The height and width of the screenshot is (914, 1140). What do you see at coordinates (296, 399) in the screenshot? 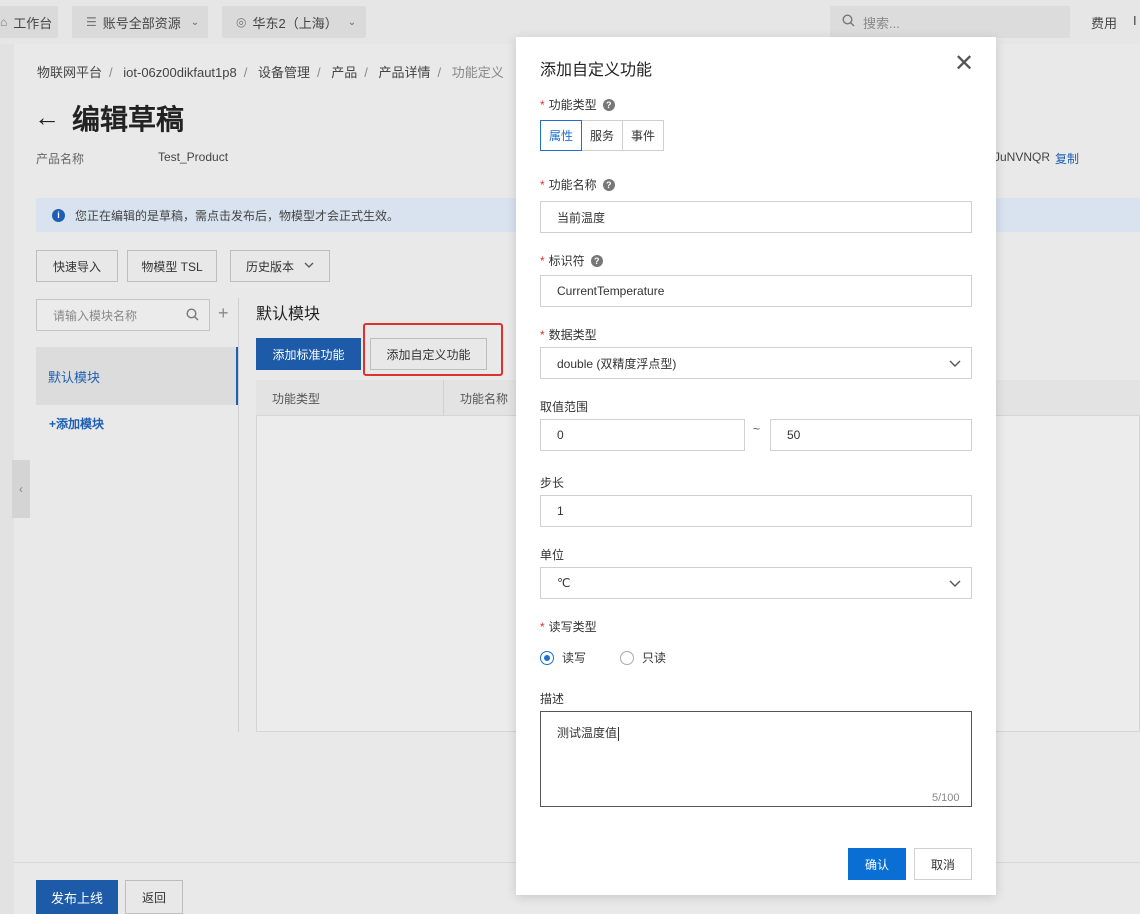
I see `table-header-cell: 功能类型` at bounding box center [296, 399].